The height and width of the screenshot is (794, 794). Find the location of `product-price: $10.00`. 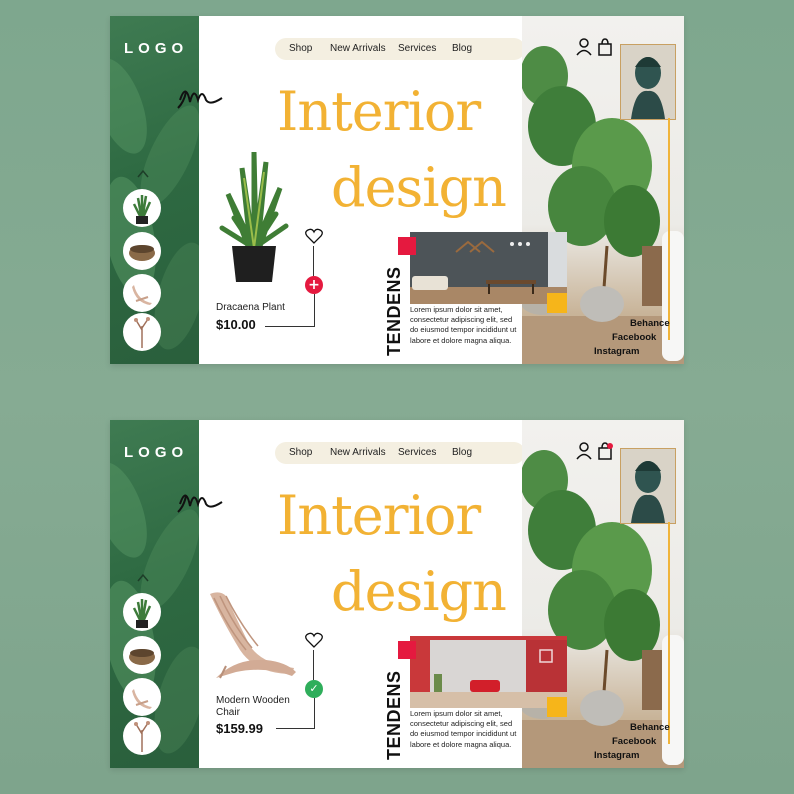

product-price: $10.00 is located at coordinates (236, 324).